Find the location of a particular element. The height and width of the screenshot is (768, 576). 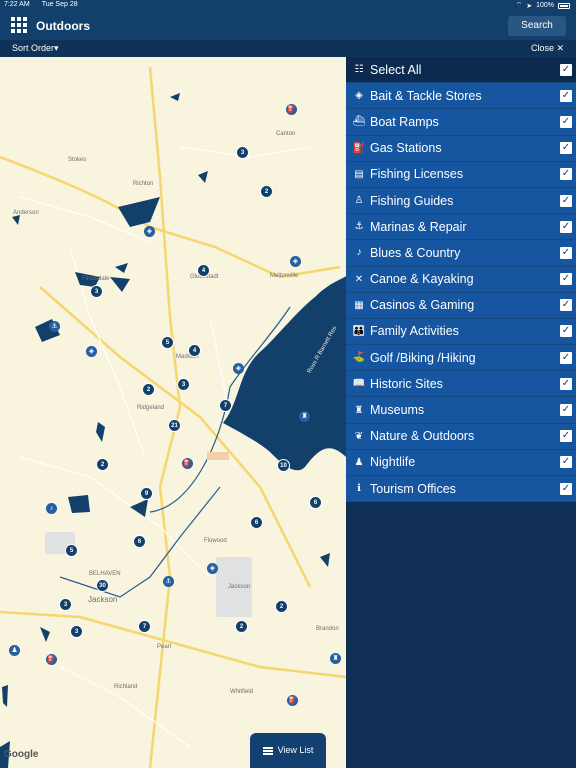

nightlife-icon: ♟ is located at coordinates (14, 650).